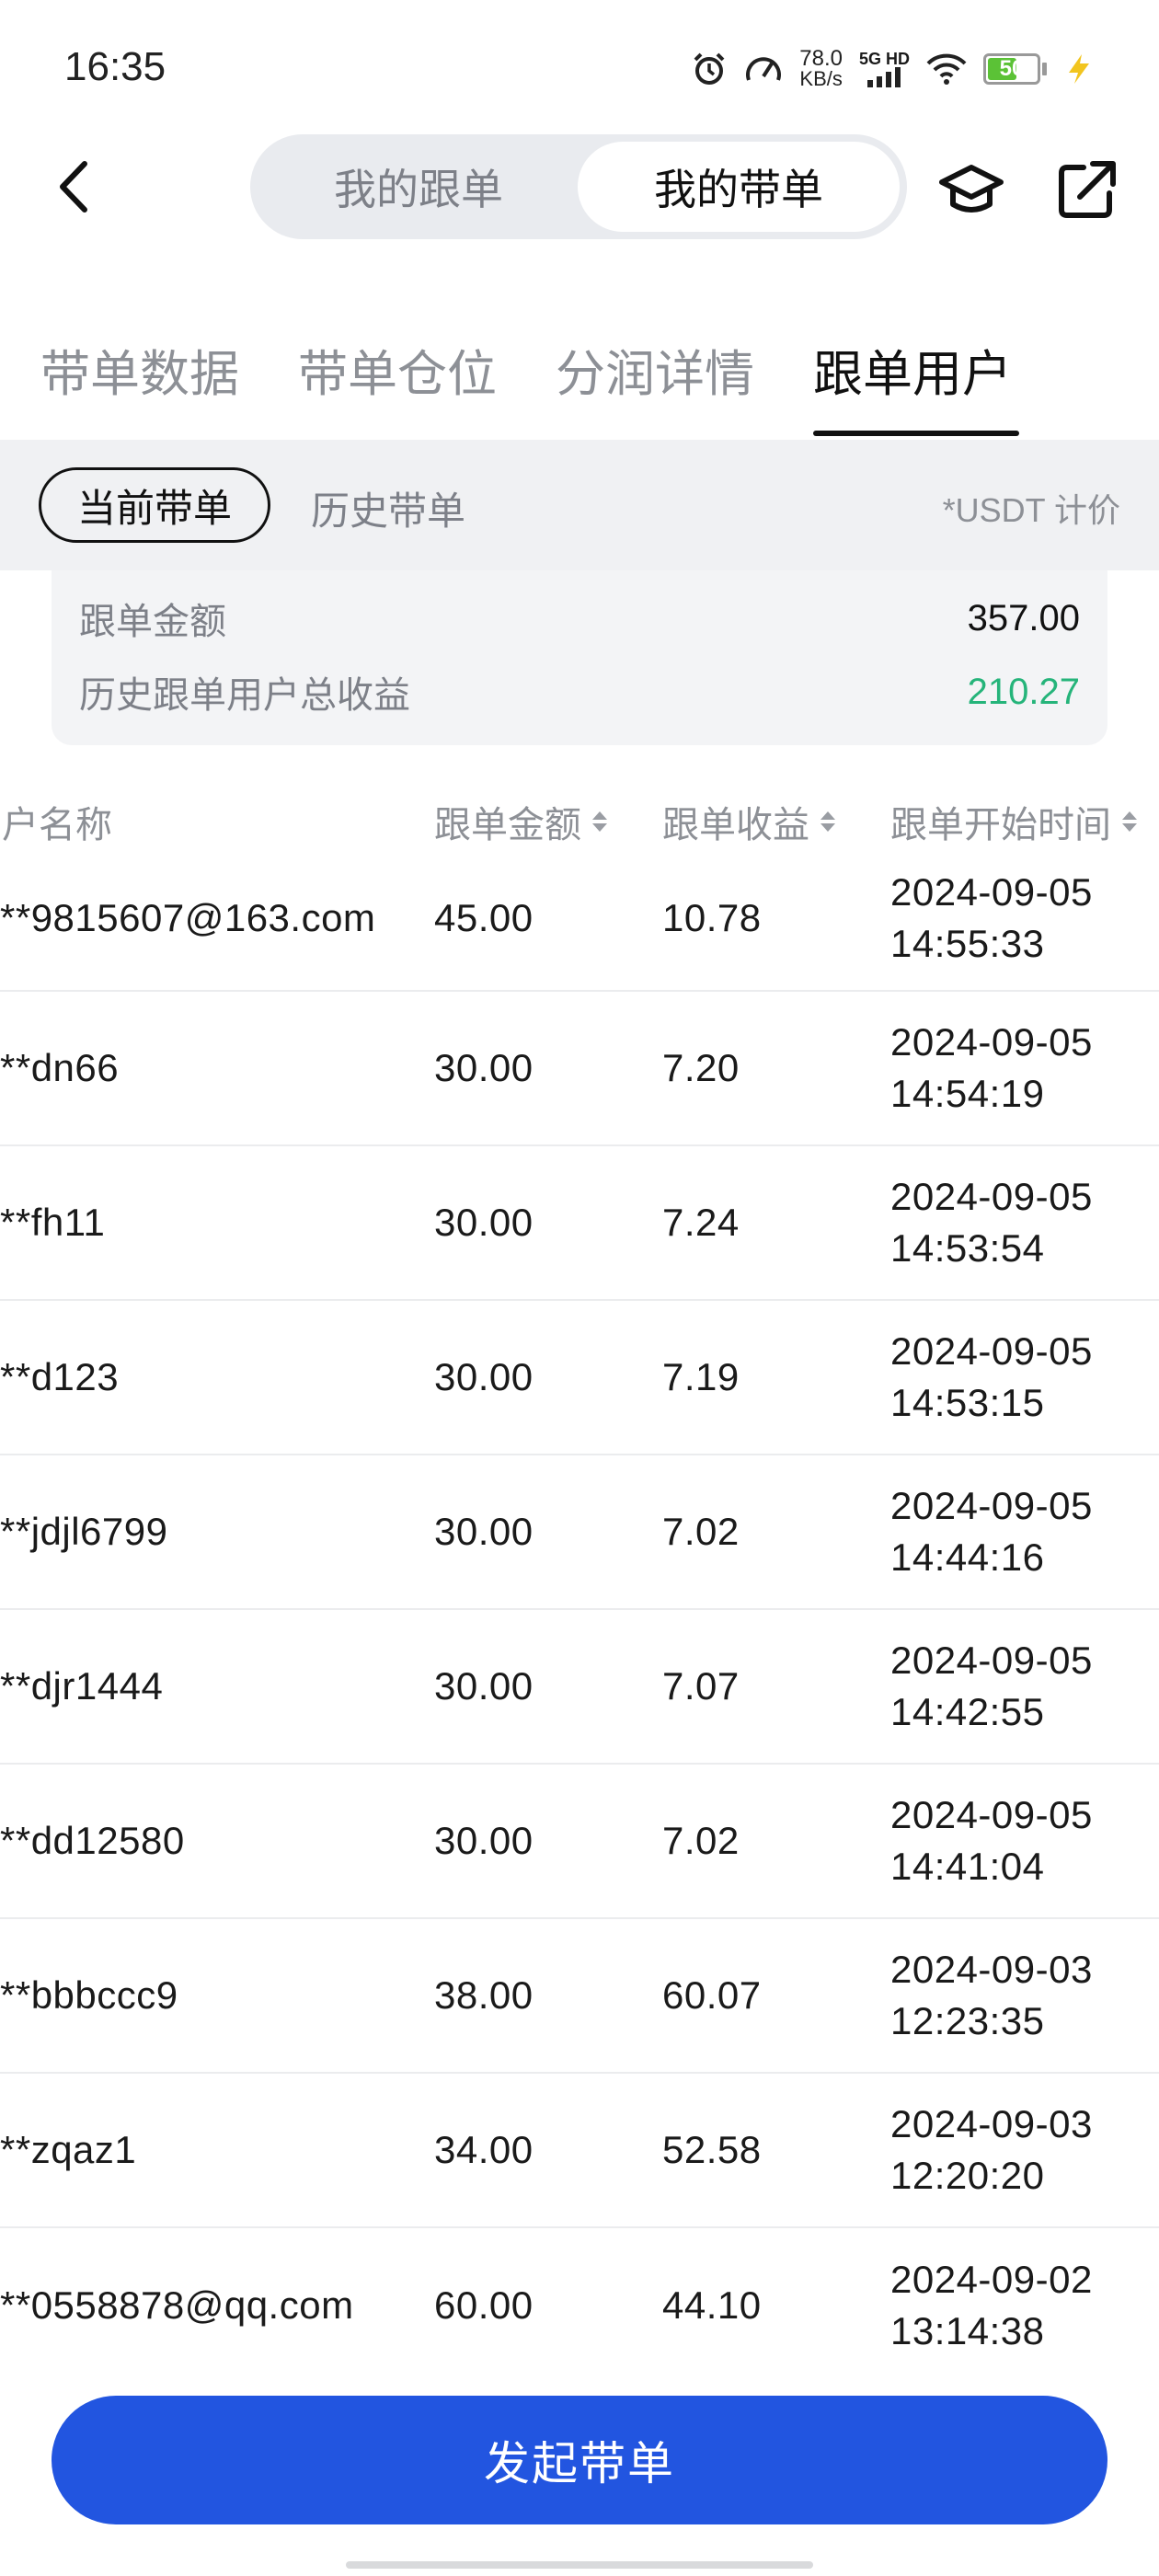 The width and height of the screenshot is (1159, 2576). Describe the element at coordinates (484, 2149) in the screenshot. I see `follow-amount: 34.00` at that location.